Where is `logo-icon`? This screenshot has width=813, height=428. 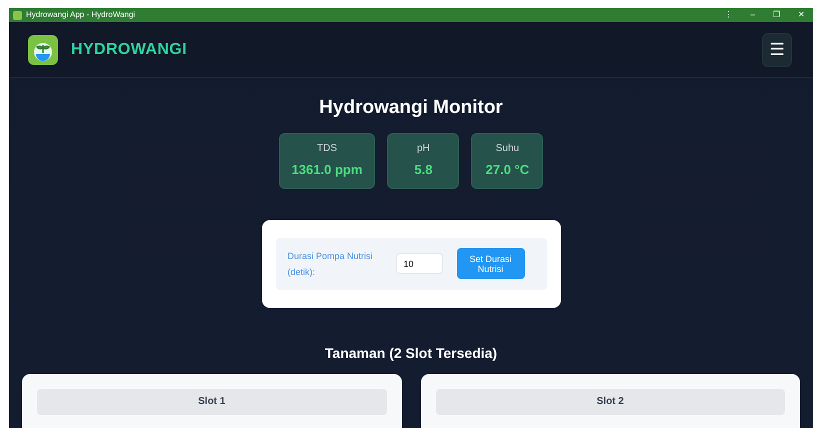 logo-icon is located at coordinates (43, 49).